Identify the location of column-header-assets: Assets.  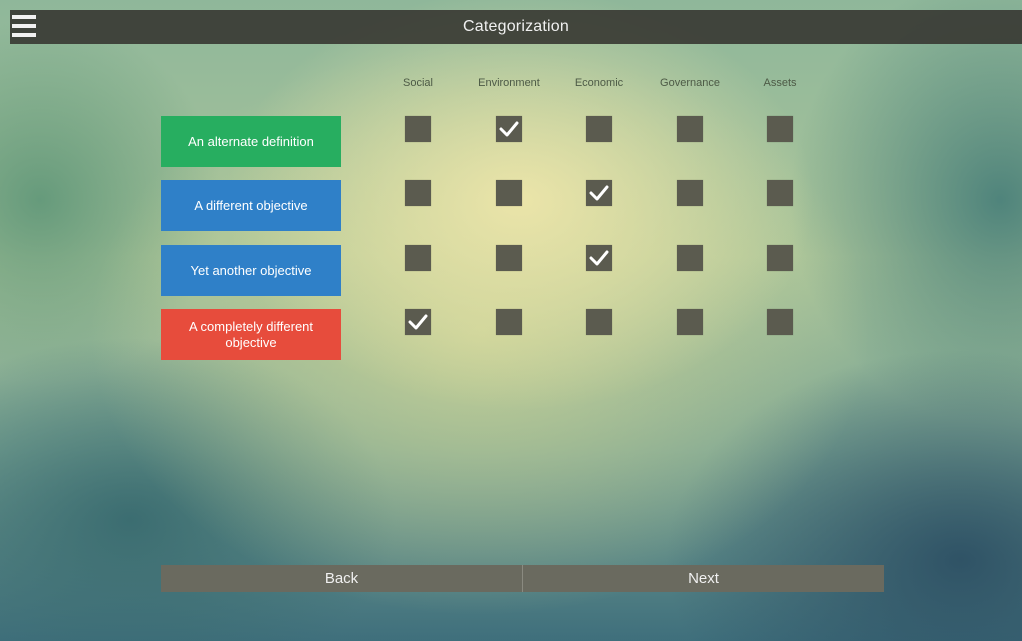
(780, 83).